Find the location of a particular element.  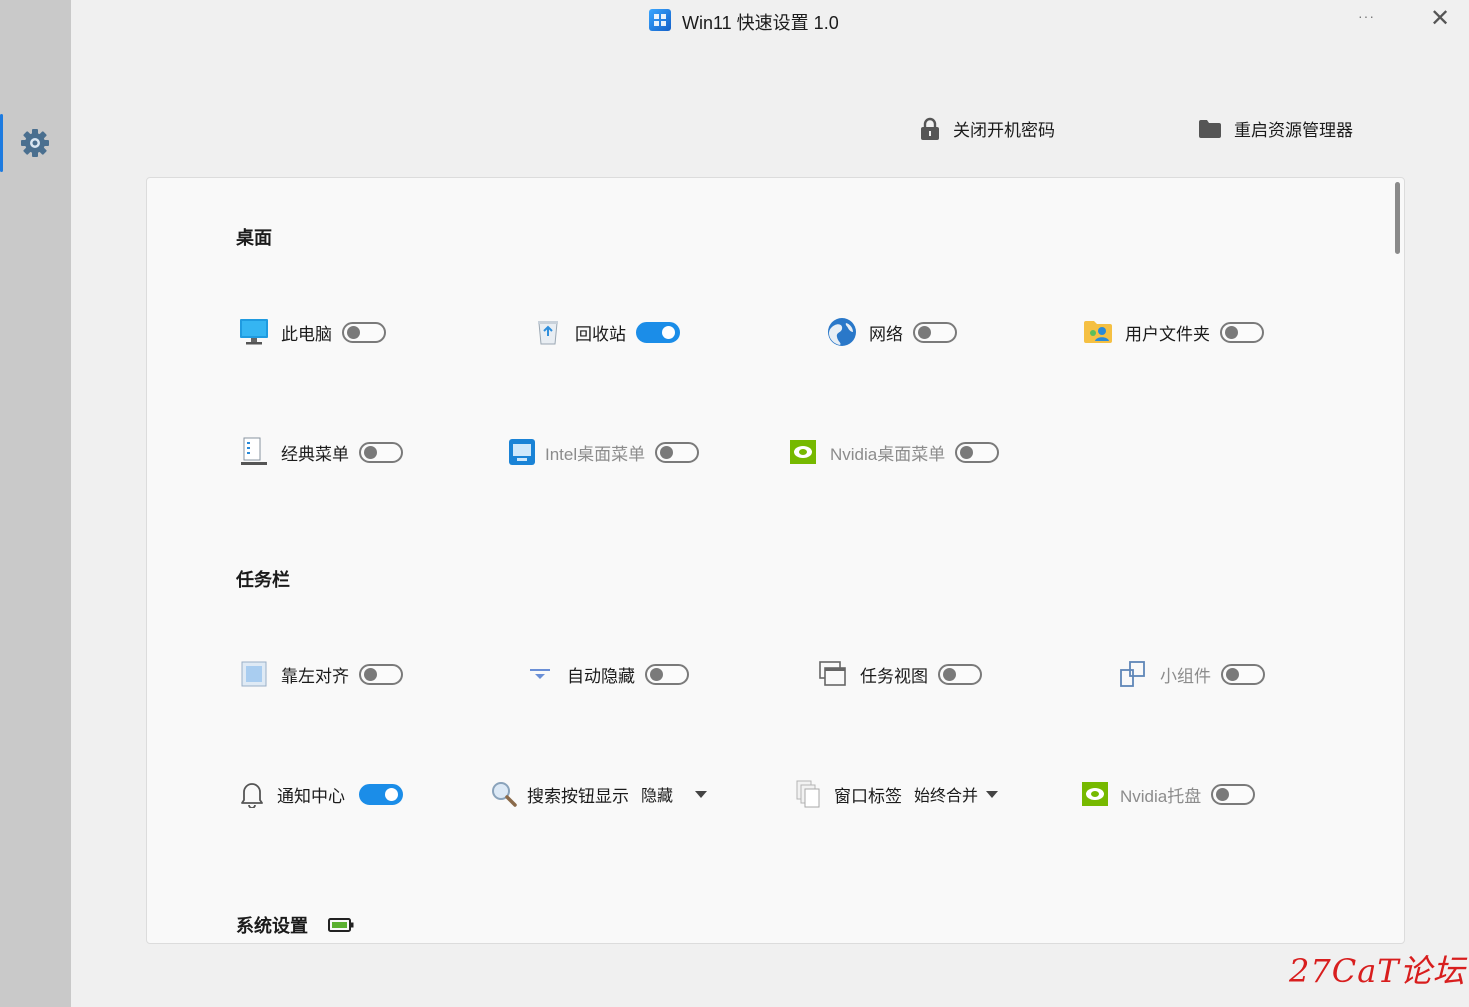

section-title-desktop: 桌面 is located at coordinates (254, 238).